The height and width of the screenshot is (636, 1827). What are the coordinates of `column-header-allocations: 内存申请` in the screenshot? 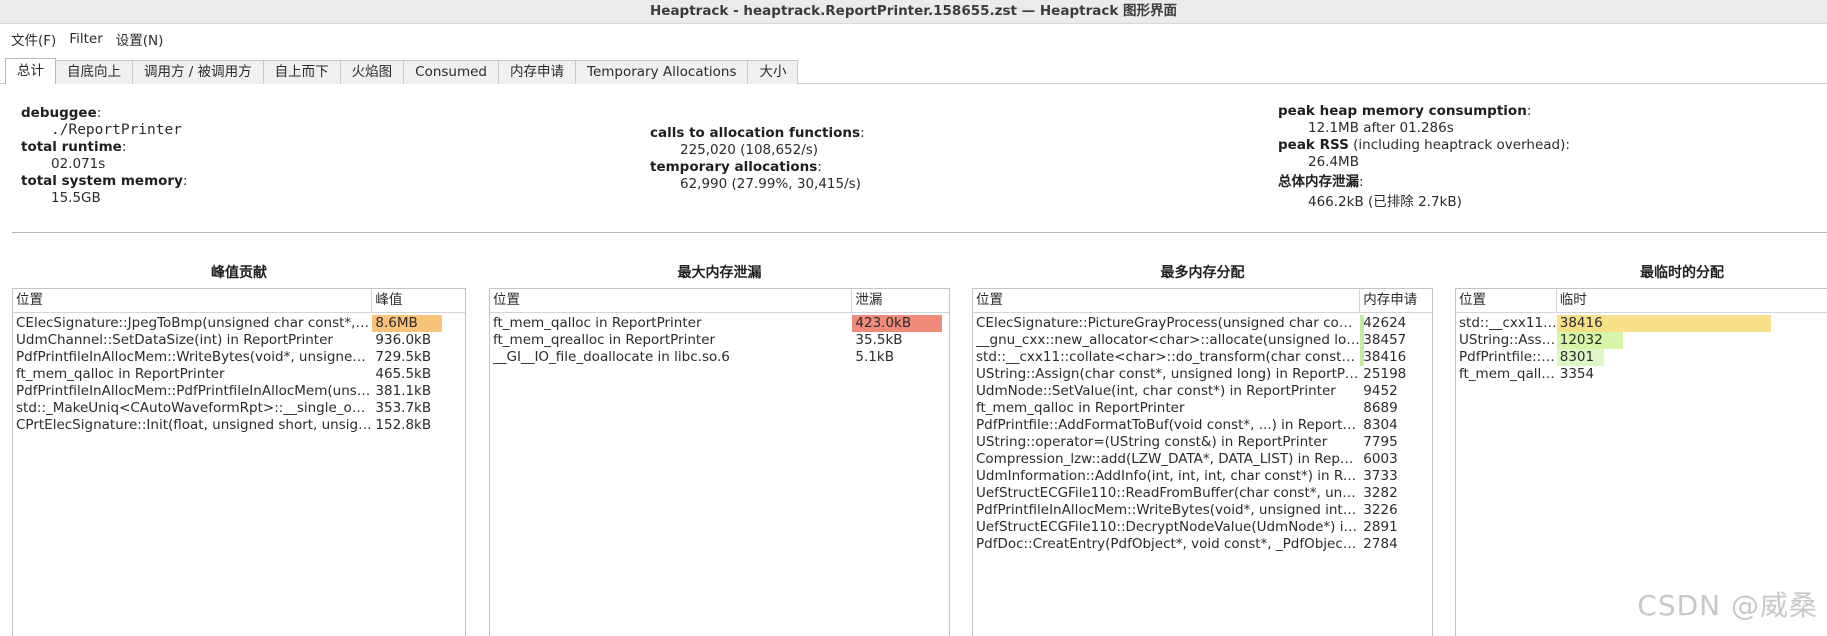 It's located at (1396, 300).